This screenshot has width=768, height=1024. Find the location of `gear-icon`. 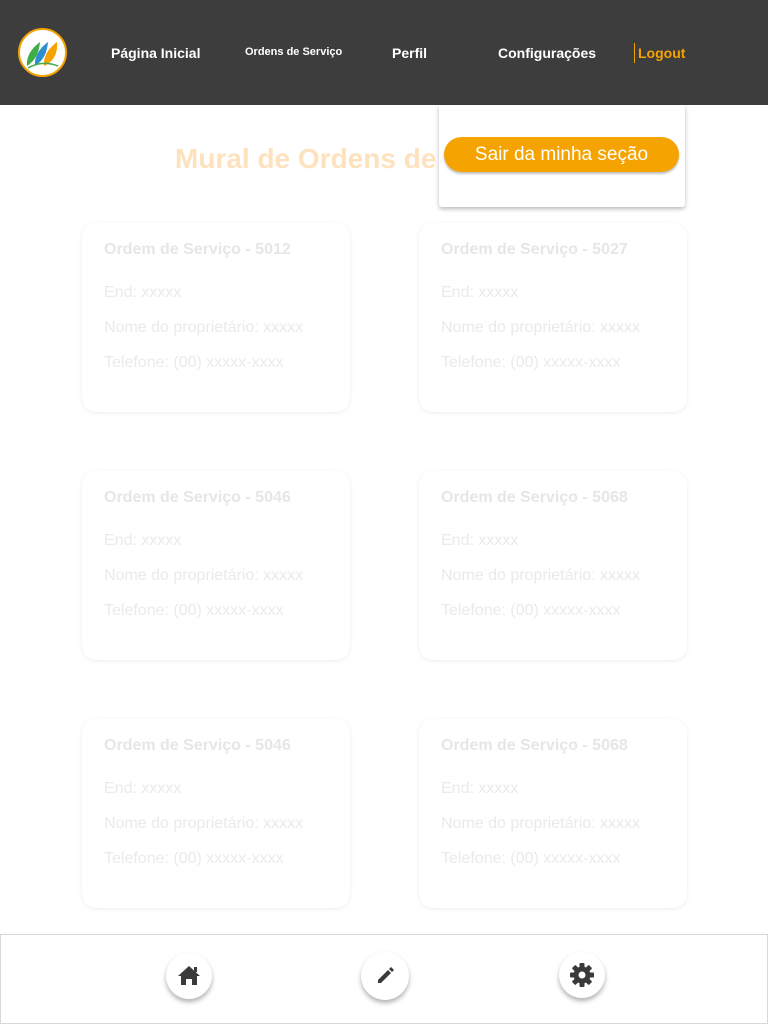

gear-icon is located at coordinates (582, 975).